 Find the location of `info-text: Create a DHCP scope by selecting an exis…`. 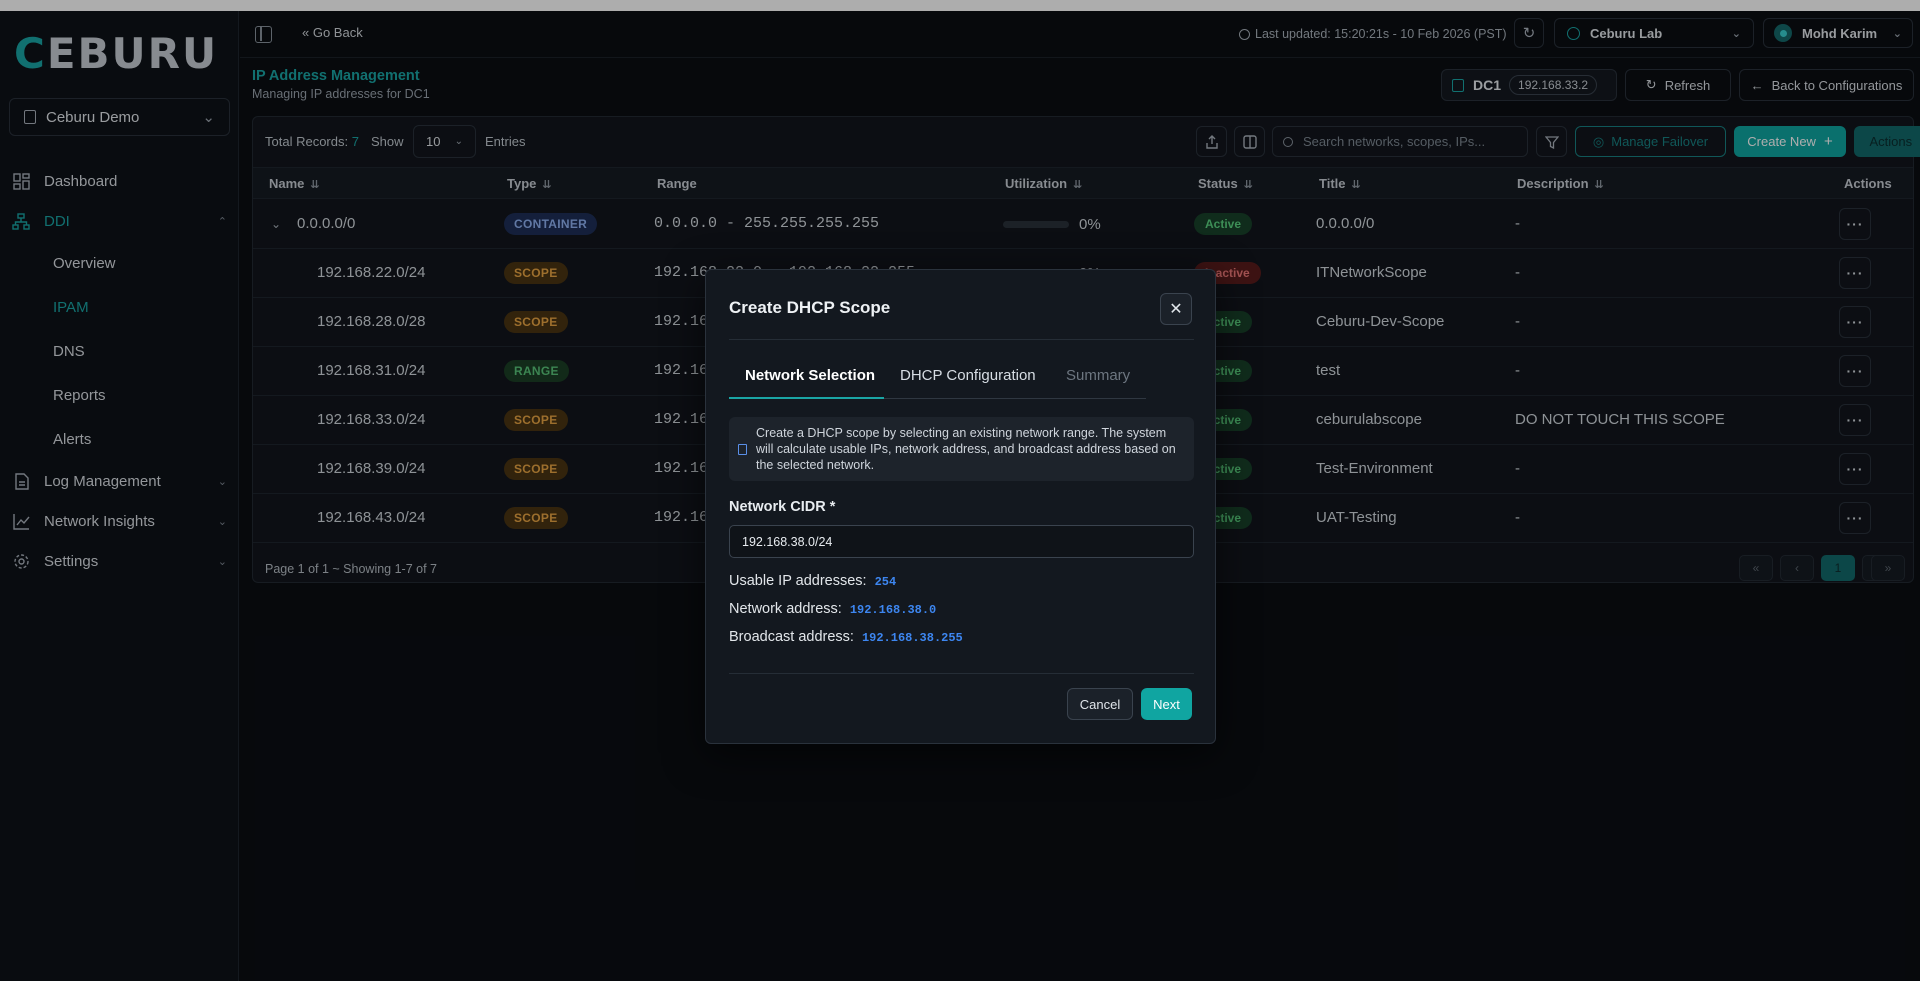

info-text: Create a DHCP scope by selecting an exis… is located at coordinates (966, 449).